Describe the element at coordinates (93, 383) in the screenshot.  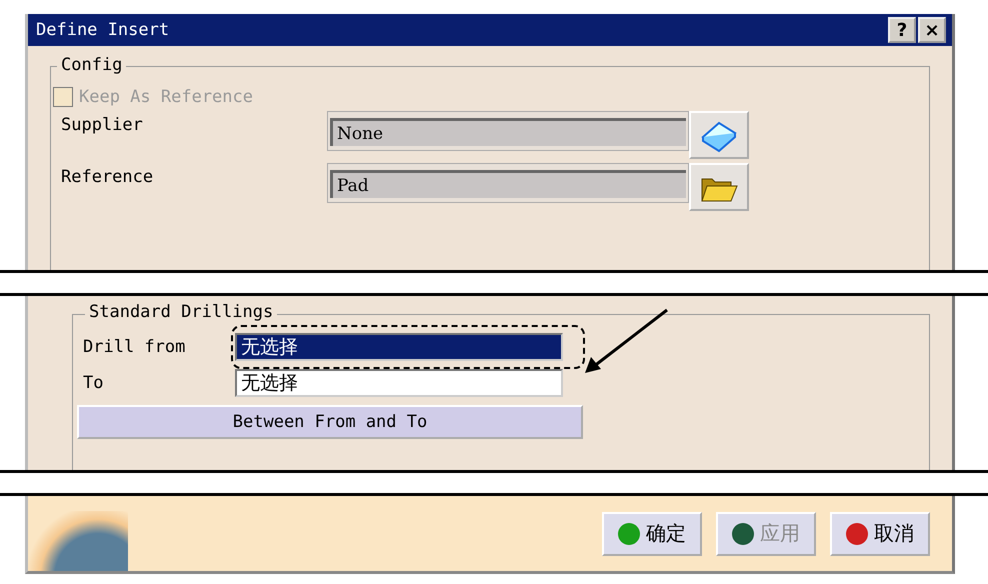
I see `field-label: To` at that location.